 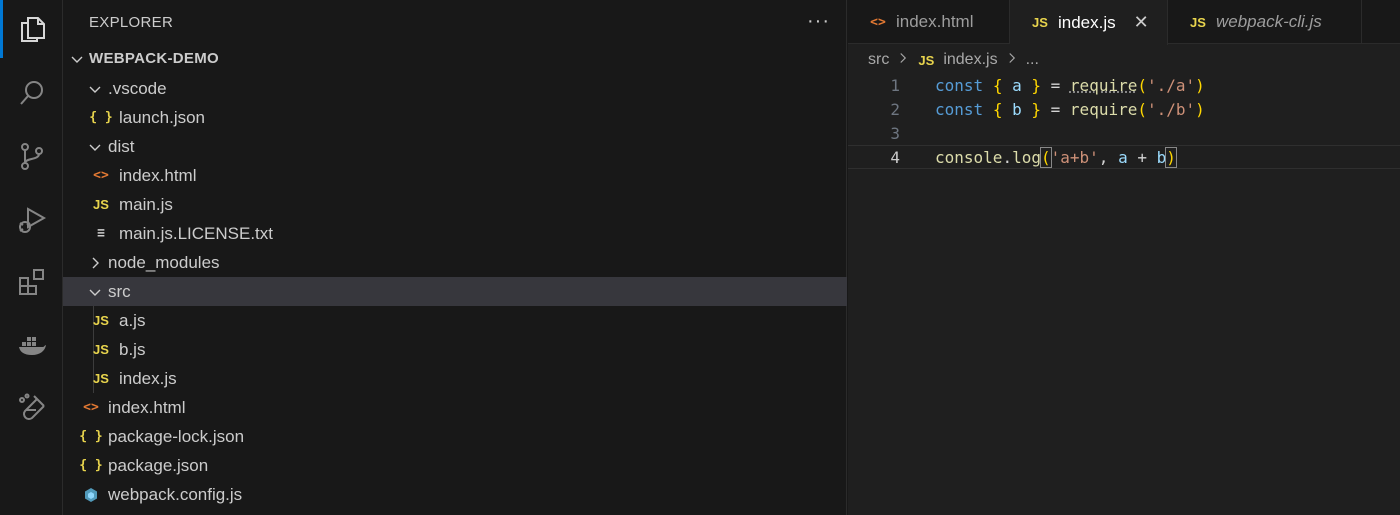 I want to click on tree-file-a-js: JS a.js, so click(x=455, y=320).